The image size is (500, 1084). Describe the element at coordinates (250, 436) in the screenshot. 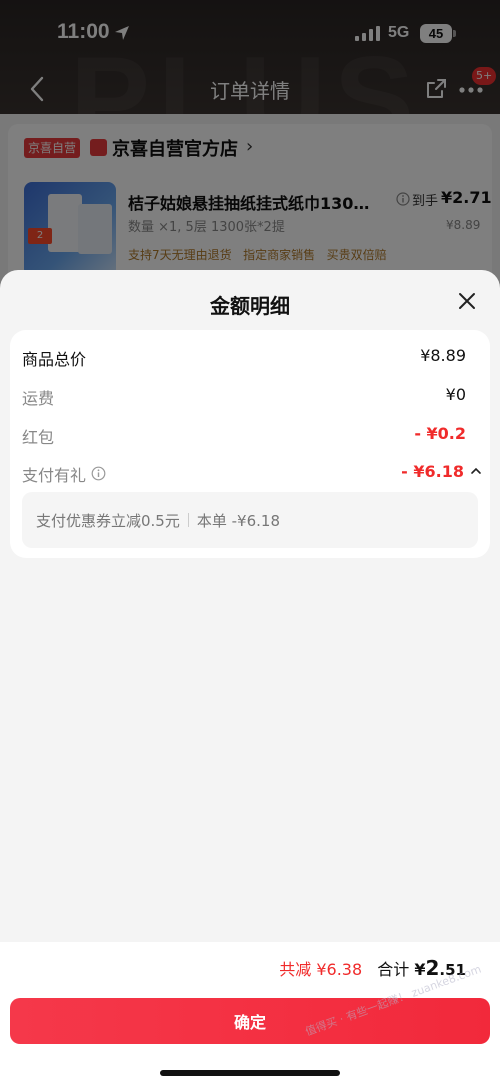

I see `row-red-packet: 红包 - ¥0.2` at that location.